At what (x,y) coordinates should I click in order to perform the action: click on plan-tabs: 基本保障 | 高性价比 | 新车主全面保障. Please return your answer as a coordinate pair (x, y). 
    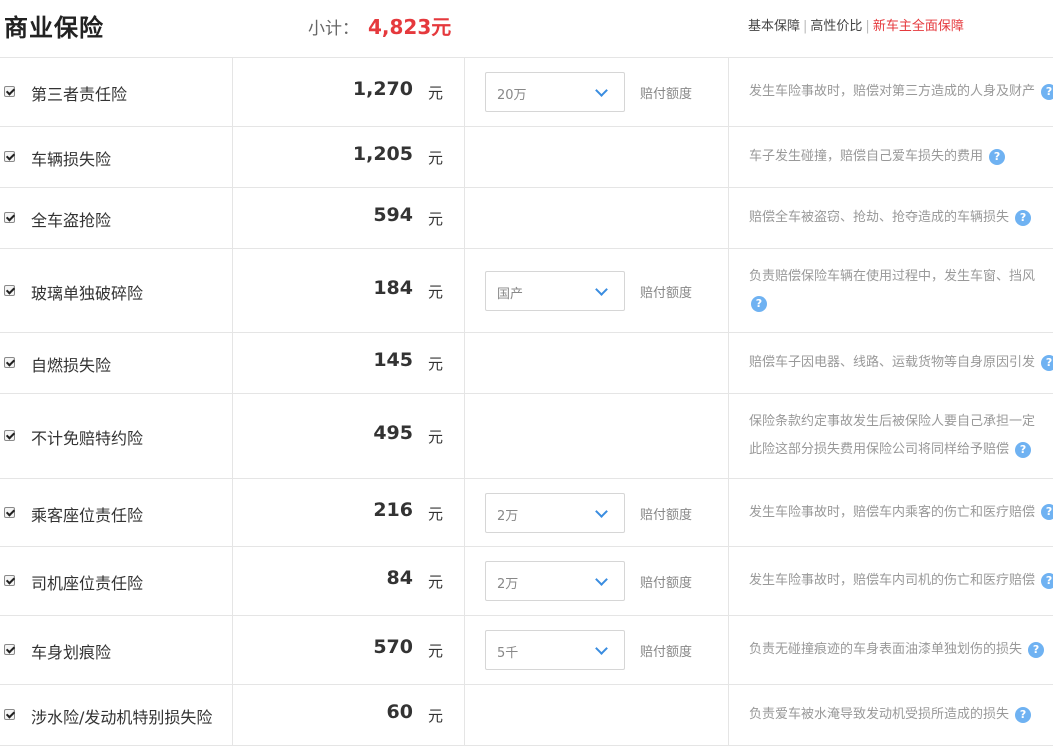
    Looking at the image, I should click on (856, 26).